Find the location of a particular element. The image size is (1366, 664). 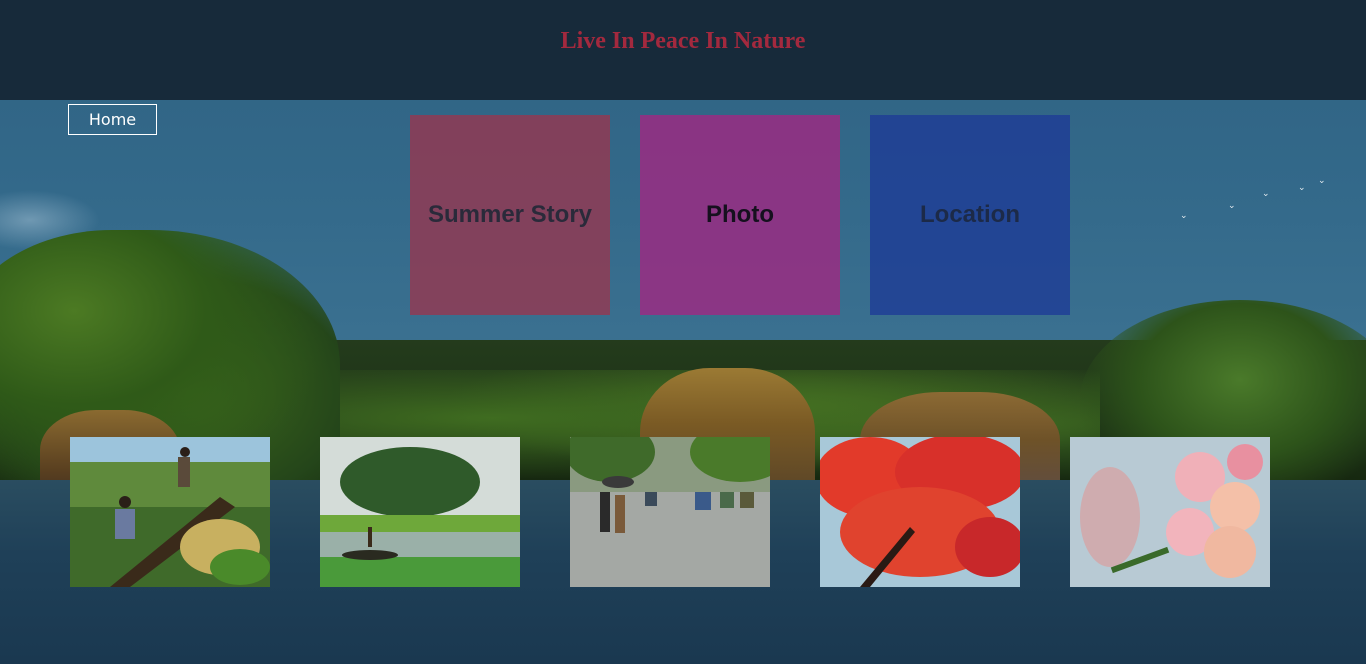

red-flower-tree-photo is located at coordinates (920, 512).